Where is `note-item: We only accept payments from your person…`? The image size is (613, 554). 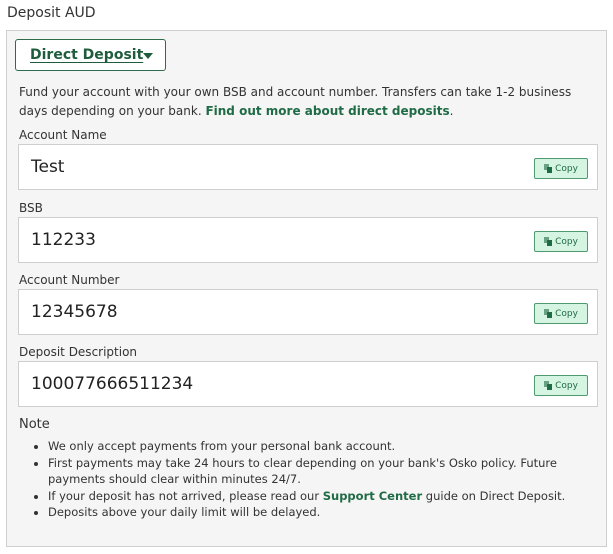
note-item: We only accept payments from your person… is located at coordinates (321, 446).